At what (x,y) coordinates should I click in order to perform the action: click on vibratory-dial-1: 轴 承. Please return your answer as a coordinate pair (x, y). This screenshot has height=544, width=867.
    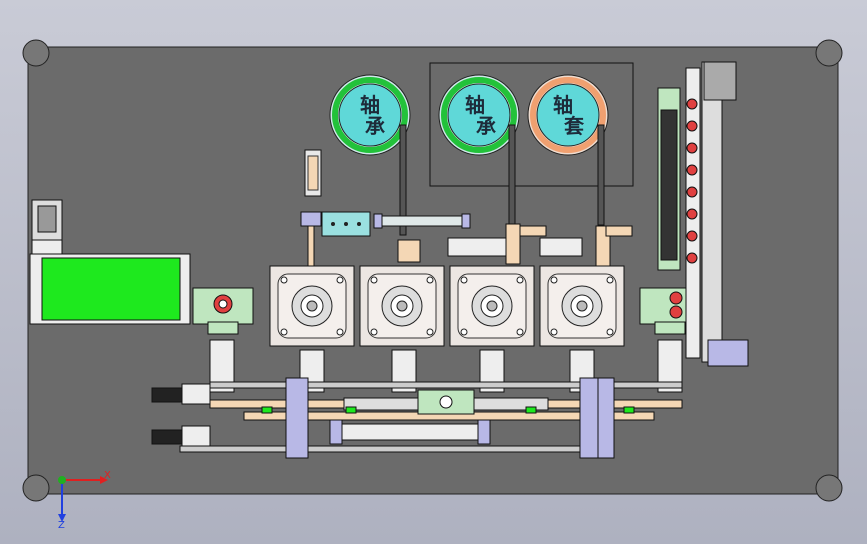
    Looking at the image, I should click on (370, 115).